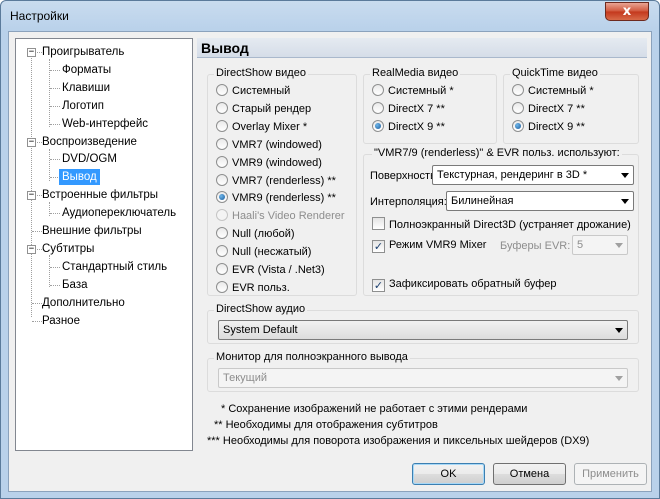 This screenshot has height=499, width=660. Describe the element at coordinates (270, 270) in the screenshot. I see `radio-option: EVR (Vista / .Net3)` at that location.